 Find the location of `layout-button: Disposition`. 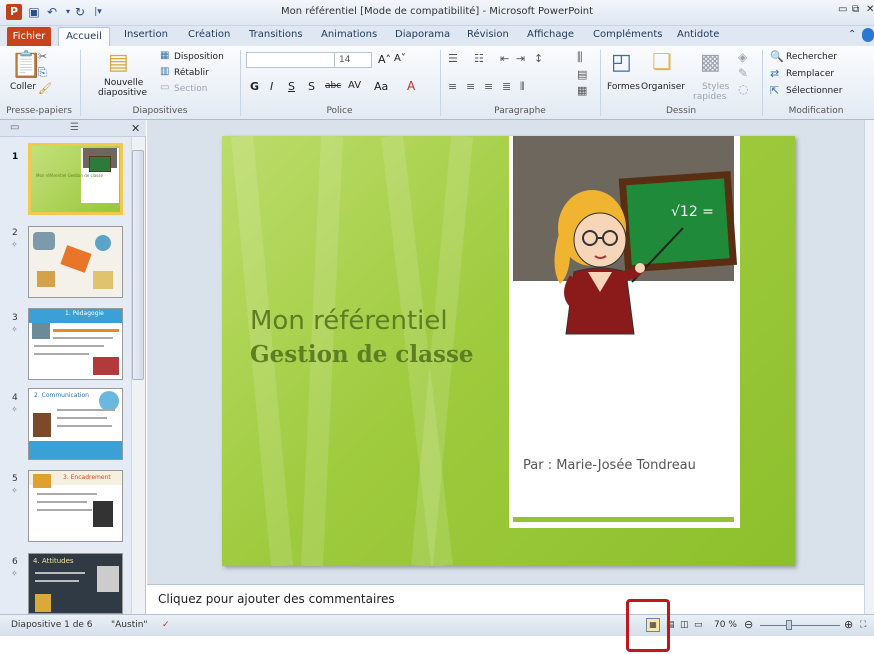

layout-button: Disposition is located at coordinates (199, 57).